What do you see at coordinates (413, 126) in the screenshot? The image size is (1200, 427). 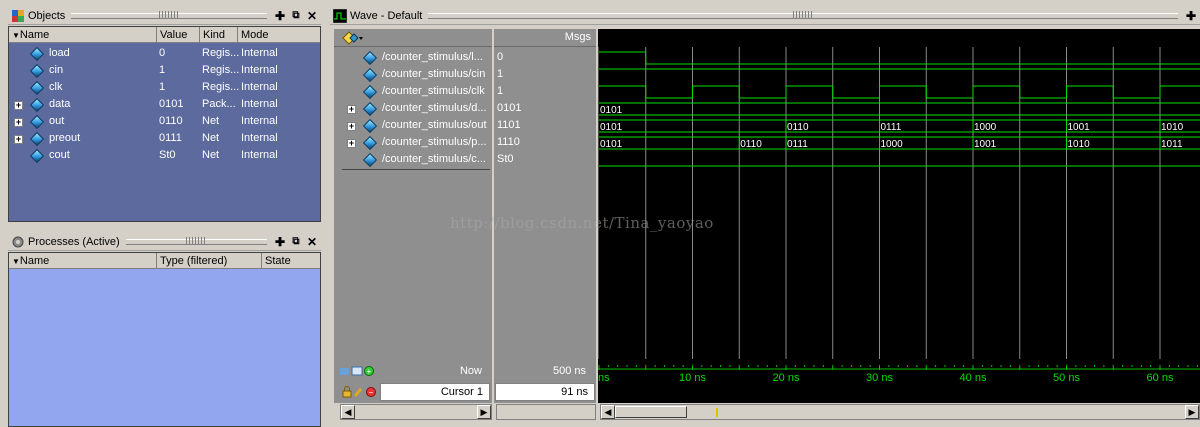 I see `signal-row: + /counter_stimulus/out` at bounding box center [413, 126].